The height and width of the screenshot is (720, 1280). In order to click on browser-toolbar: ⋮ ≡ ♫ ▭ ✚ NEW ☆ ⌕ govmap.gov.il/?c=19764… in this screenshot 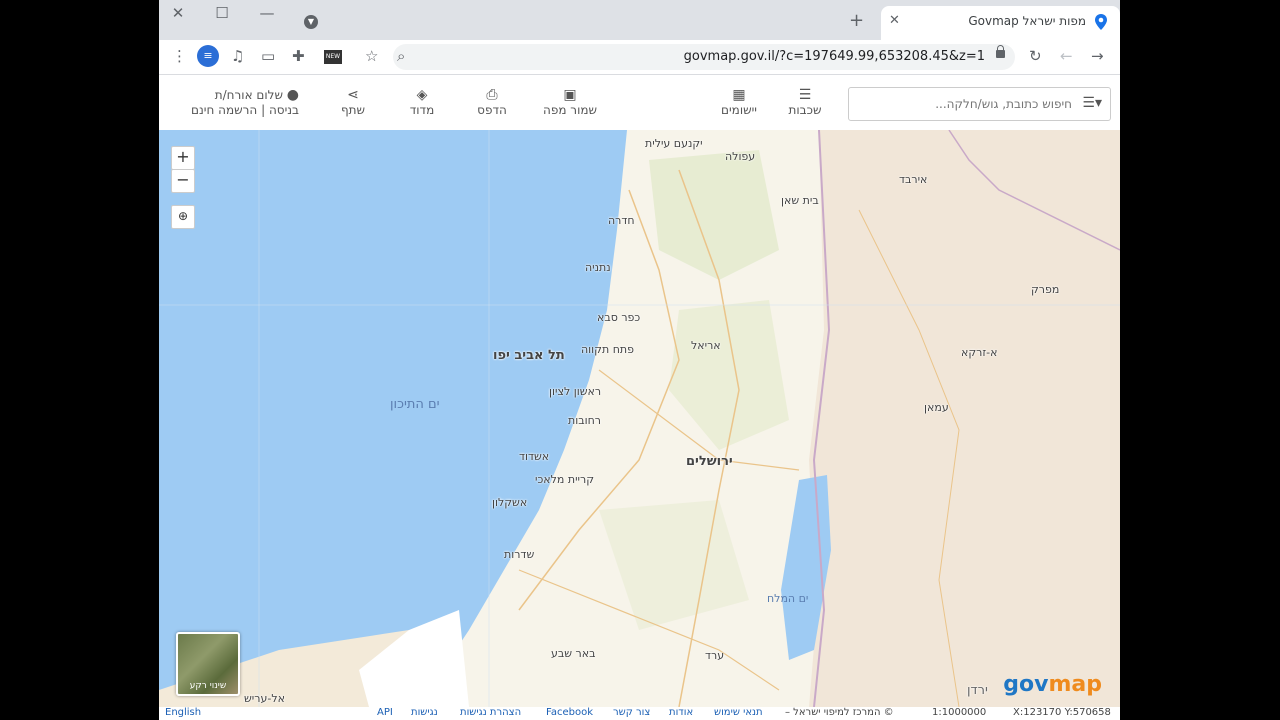, I will do `click(639, 57)`.